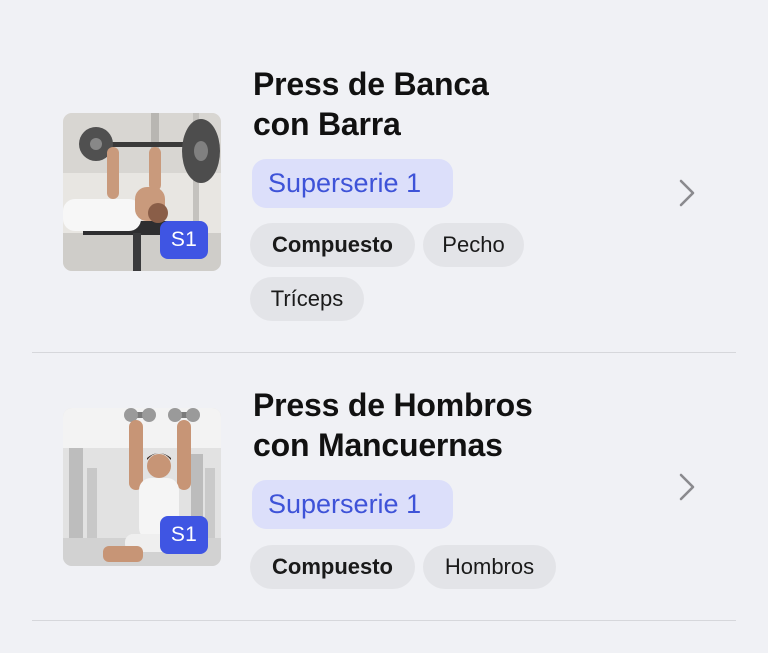 The width and height of the screenshot is (768, 653). I want to click on tag-muscle-triceps: Tríceps, so click(307, 299).